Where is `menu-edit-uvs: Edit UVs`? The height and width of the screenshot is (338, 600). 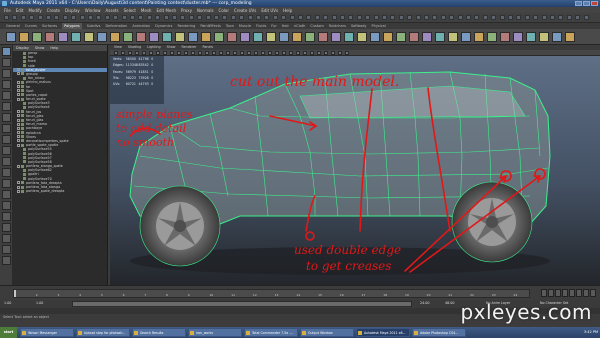 menu-edit-uvs: Edit UVs is located at coordinates (269, 10).